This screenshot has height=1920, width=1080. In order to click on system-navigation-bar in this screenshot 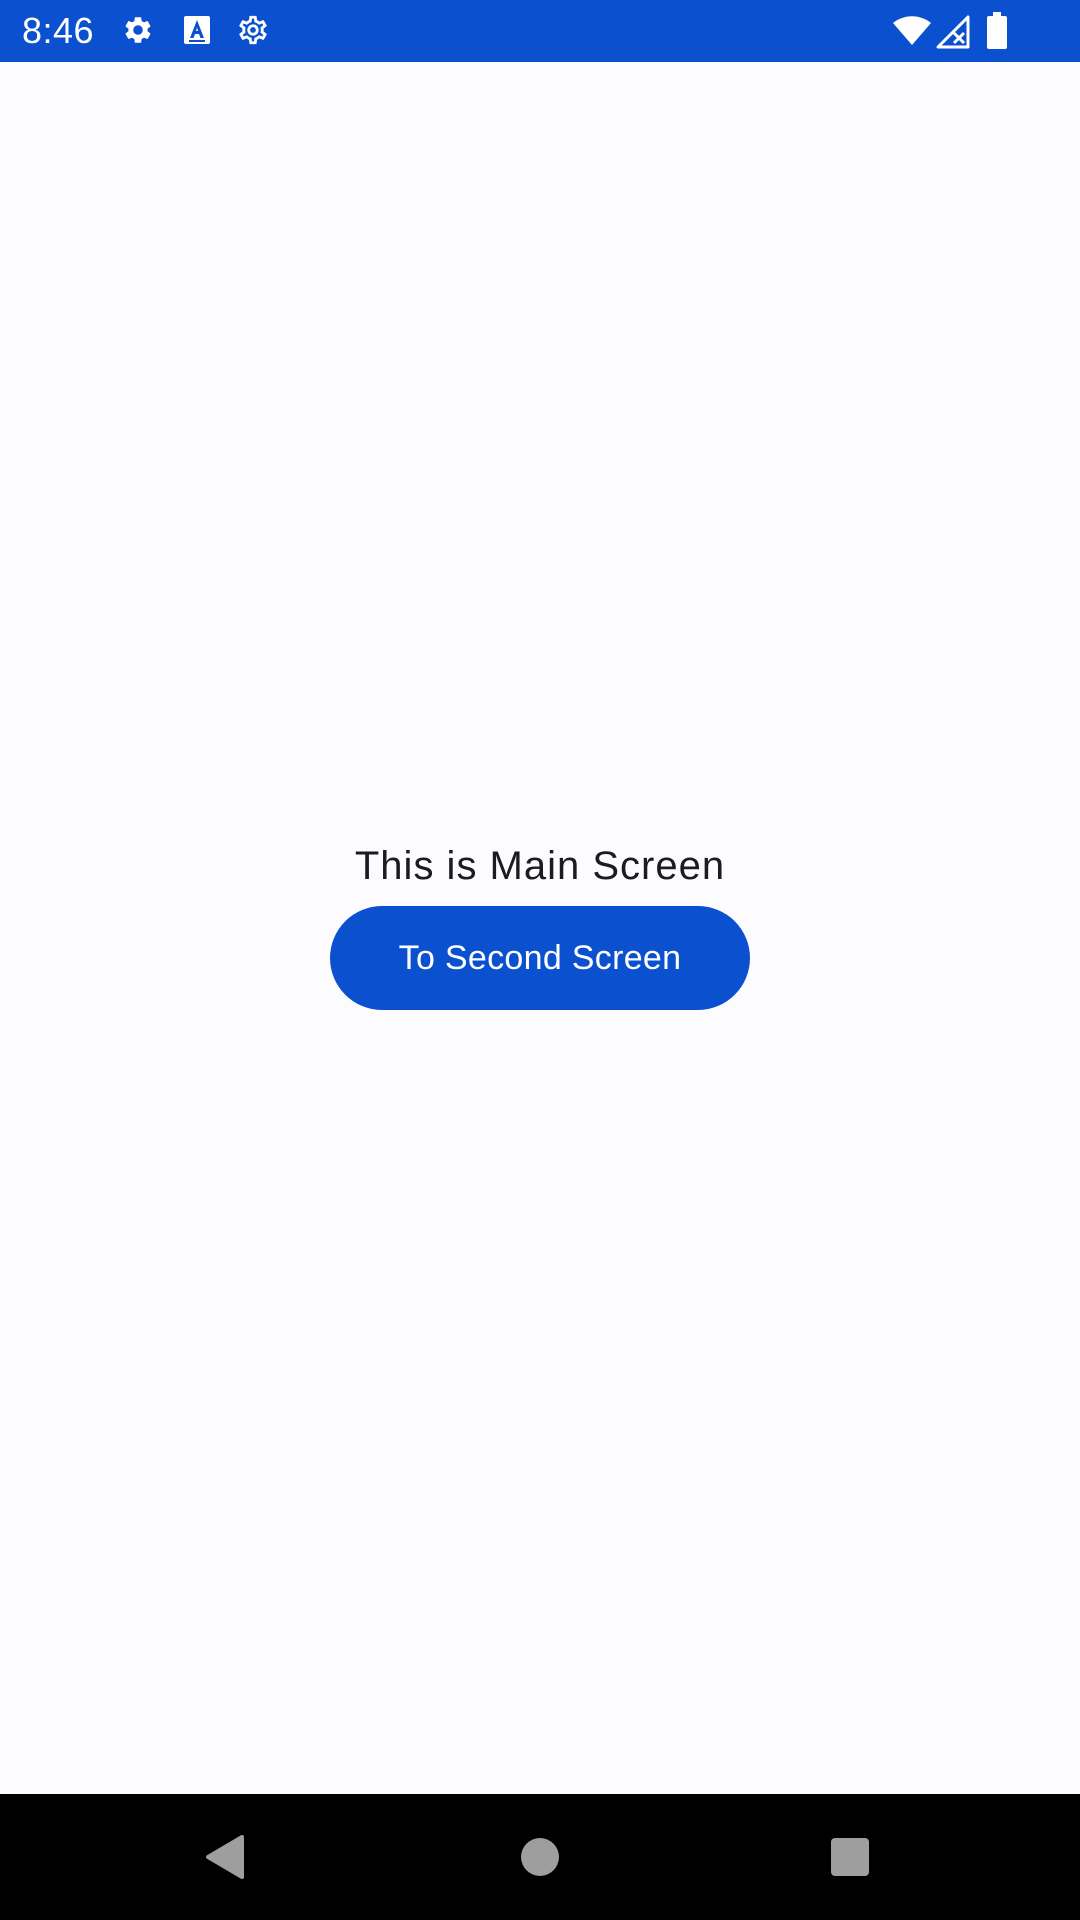, I will do `click(540, 1857)`.